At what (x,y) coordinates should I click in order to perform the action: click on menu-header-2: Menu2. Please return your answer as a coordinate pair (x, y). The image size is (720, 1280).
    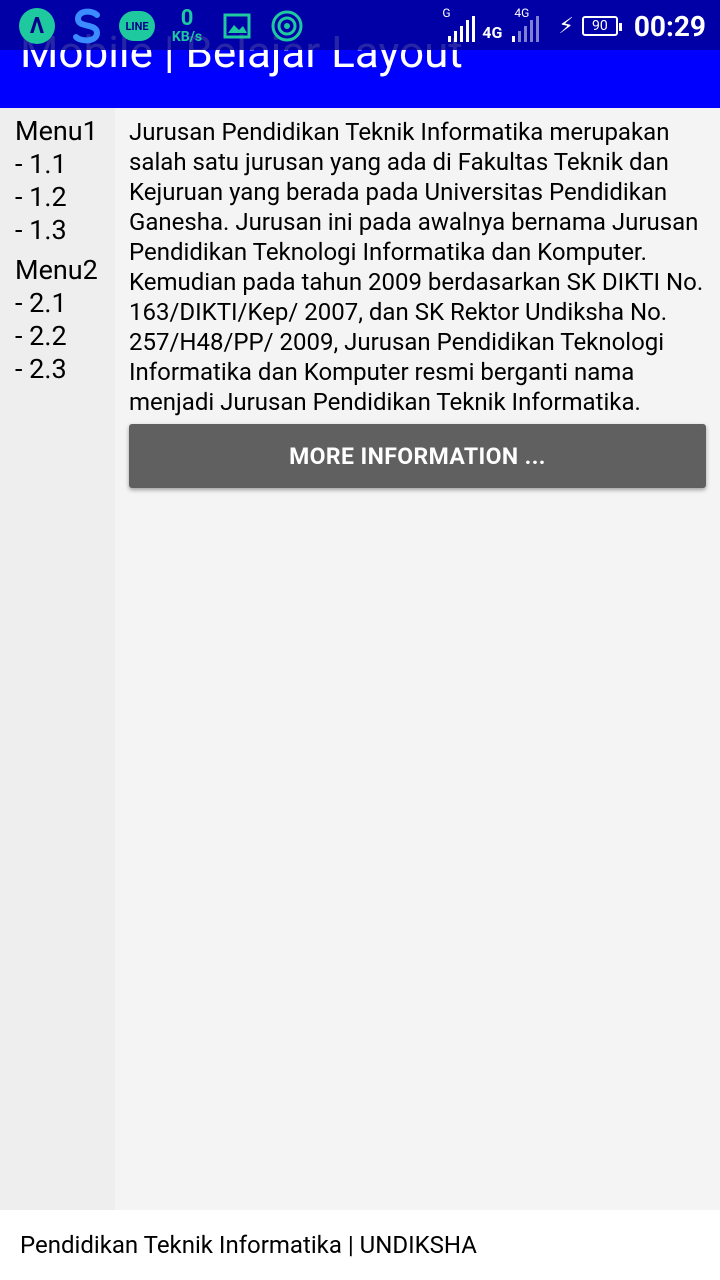
    Looking at the image, I should click on (65, 270).